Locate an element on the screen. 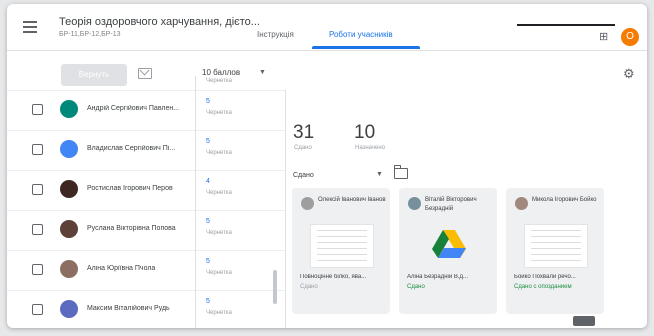 The width and height of the screenshot is (654, 336). apps-grid-icon: ⊞ is located at coordinates (603, 36).